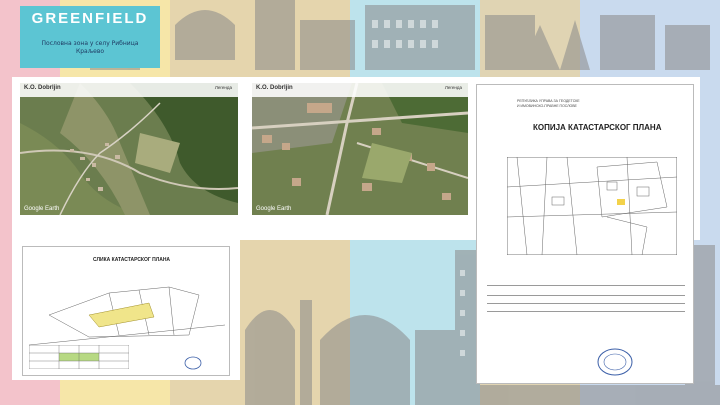 The width and height of the screenshot is (720, 405). What do you see at coordinates (453, 87) in the screenshot?
I see `aerial-right-legend: Легенда` at bounding box center [453, 87].